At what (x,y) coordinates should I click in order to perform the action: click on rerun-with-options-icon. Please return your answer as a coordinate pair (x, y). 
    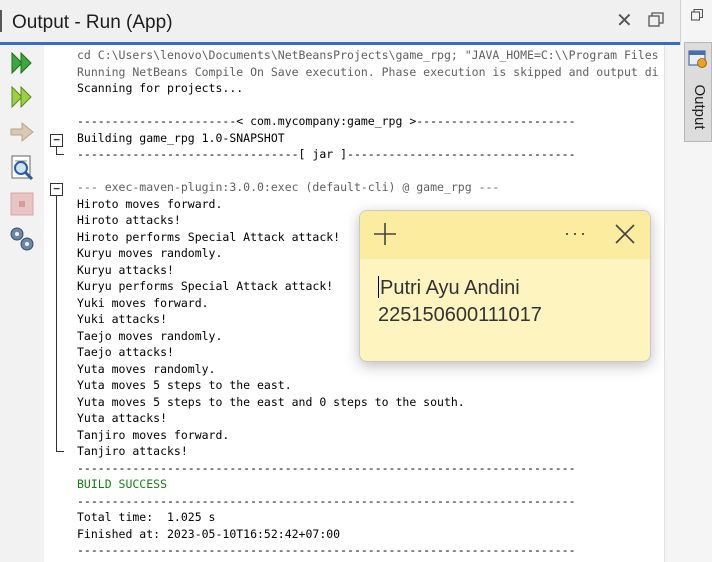
    Looking at the image, I should click on (22, 97).